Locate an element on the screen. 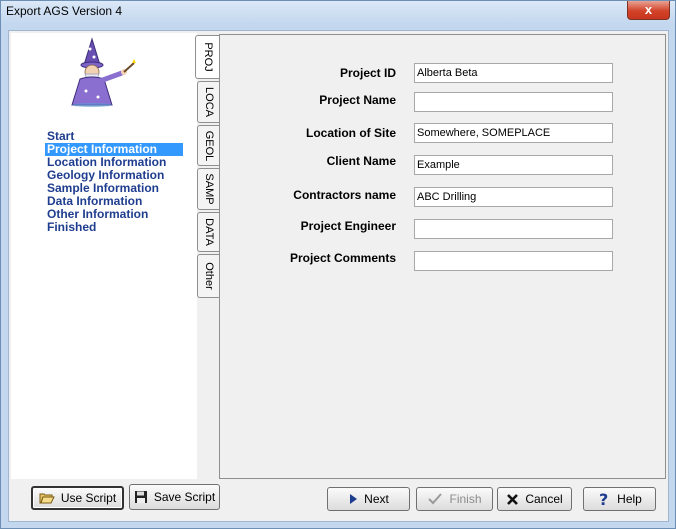  project-id-field: Alberta Beta is located at coordinates (513, 73).